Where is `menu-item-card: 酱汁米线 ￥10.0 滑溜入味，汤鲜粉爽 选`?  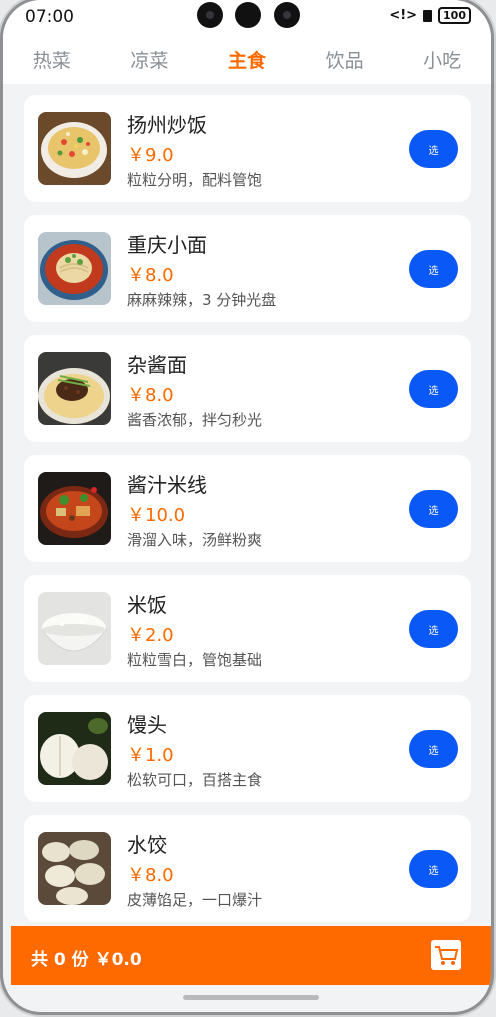
menu-item-card: 酱汁米线 ￥10.0 滑溜入味，汤鲜粉爽 选 is located at coordinates (247, 508).